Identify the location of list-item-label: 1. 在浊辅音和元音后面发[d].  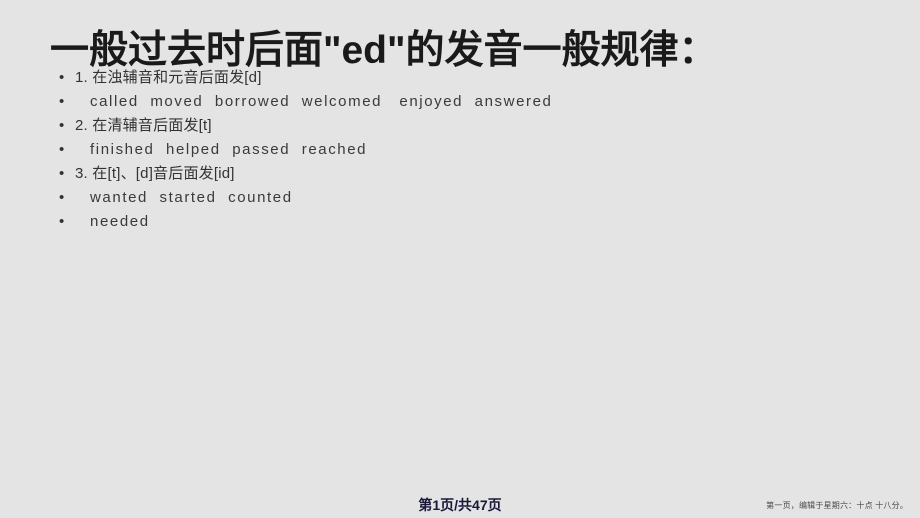
(168, 77).